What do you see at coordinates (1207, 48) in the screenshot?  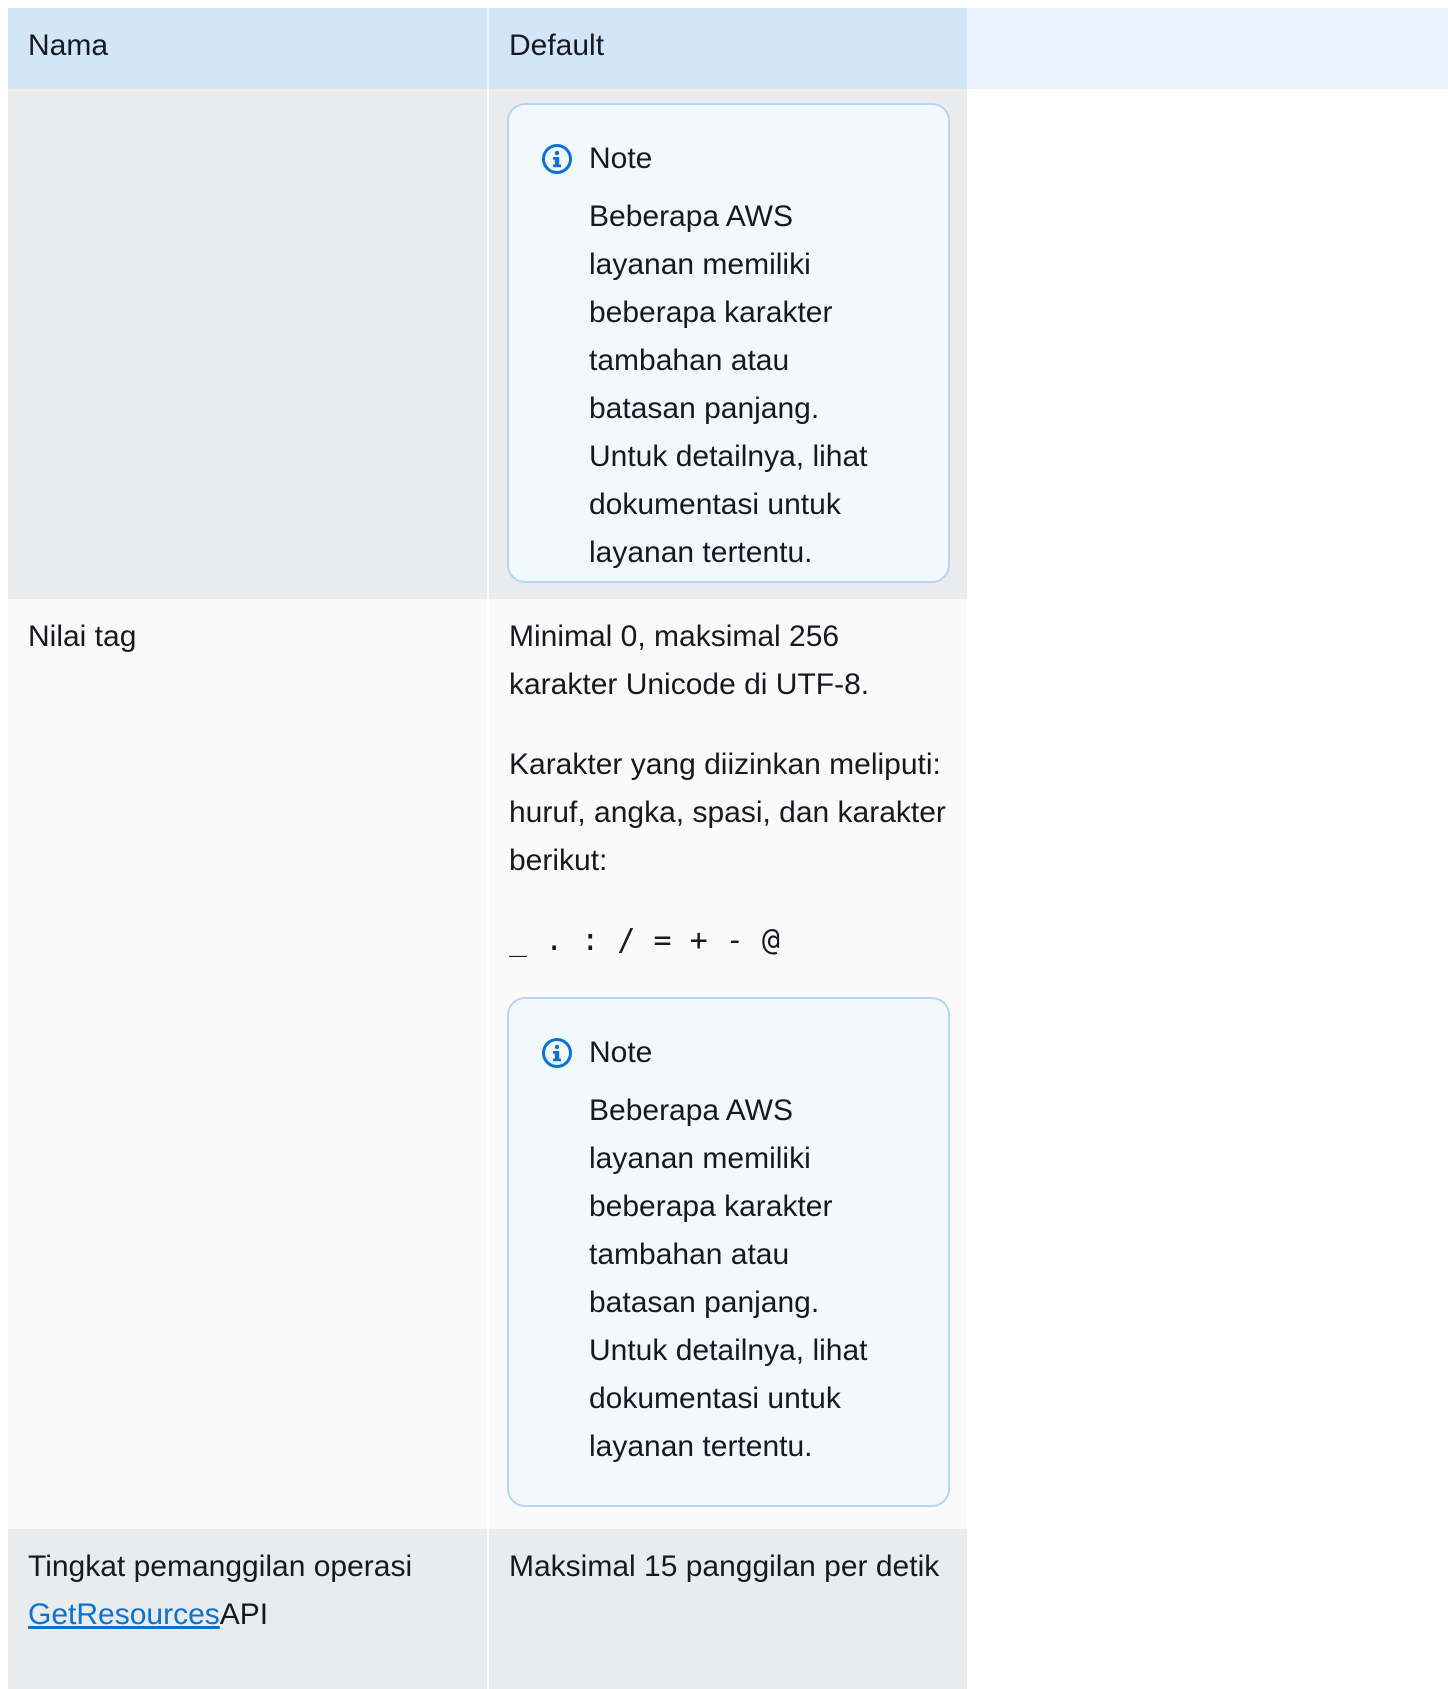 I see `header-extension` at bounding box center [1207, 48].